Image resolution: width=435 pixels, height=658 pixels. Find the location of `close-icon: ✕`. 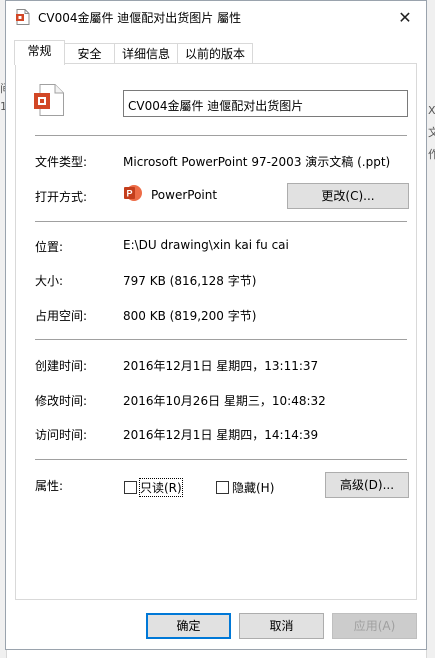

close-icon: ✕ is located at coordinates (405, 17).